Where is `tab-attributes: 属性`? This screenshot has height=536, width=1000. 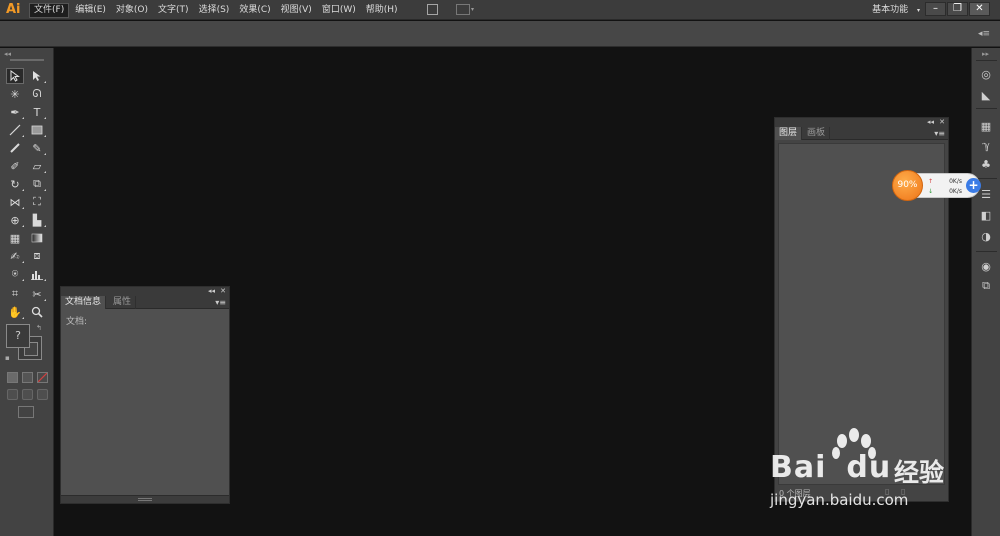
tab-attributes: 属性 is located at coordinates (123, 302).